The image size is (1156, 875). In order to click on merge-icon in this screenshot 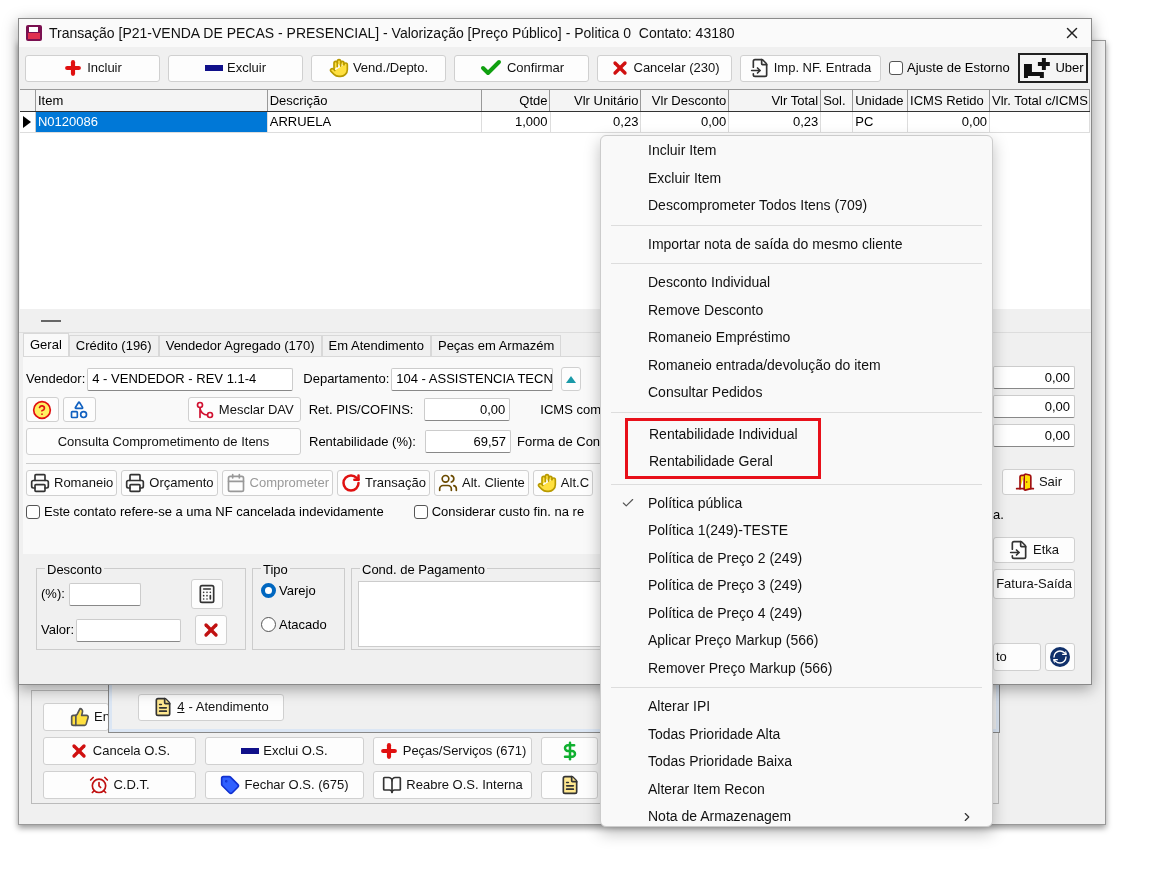, I will do `click(204, 409)`.